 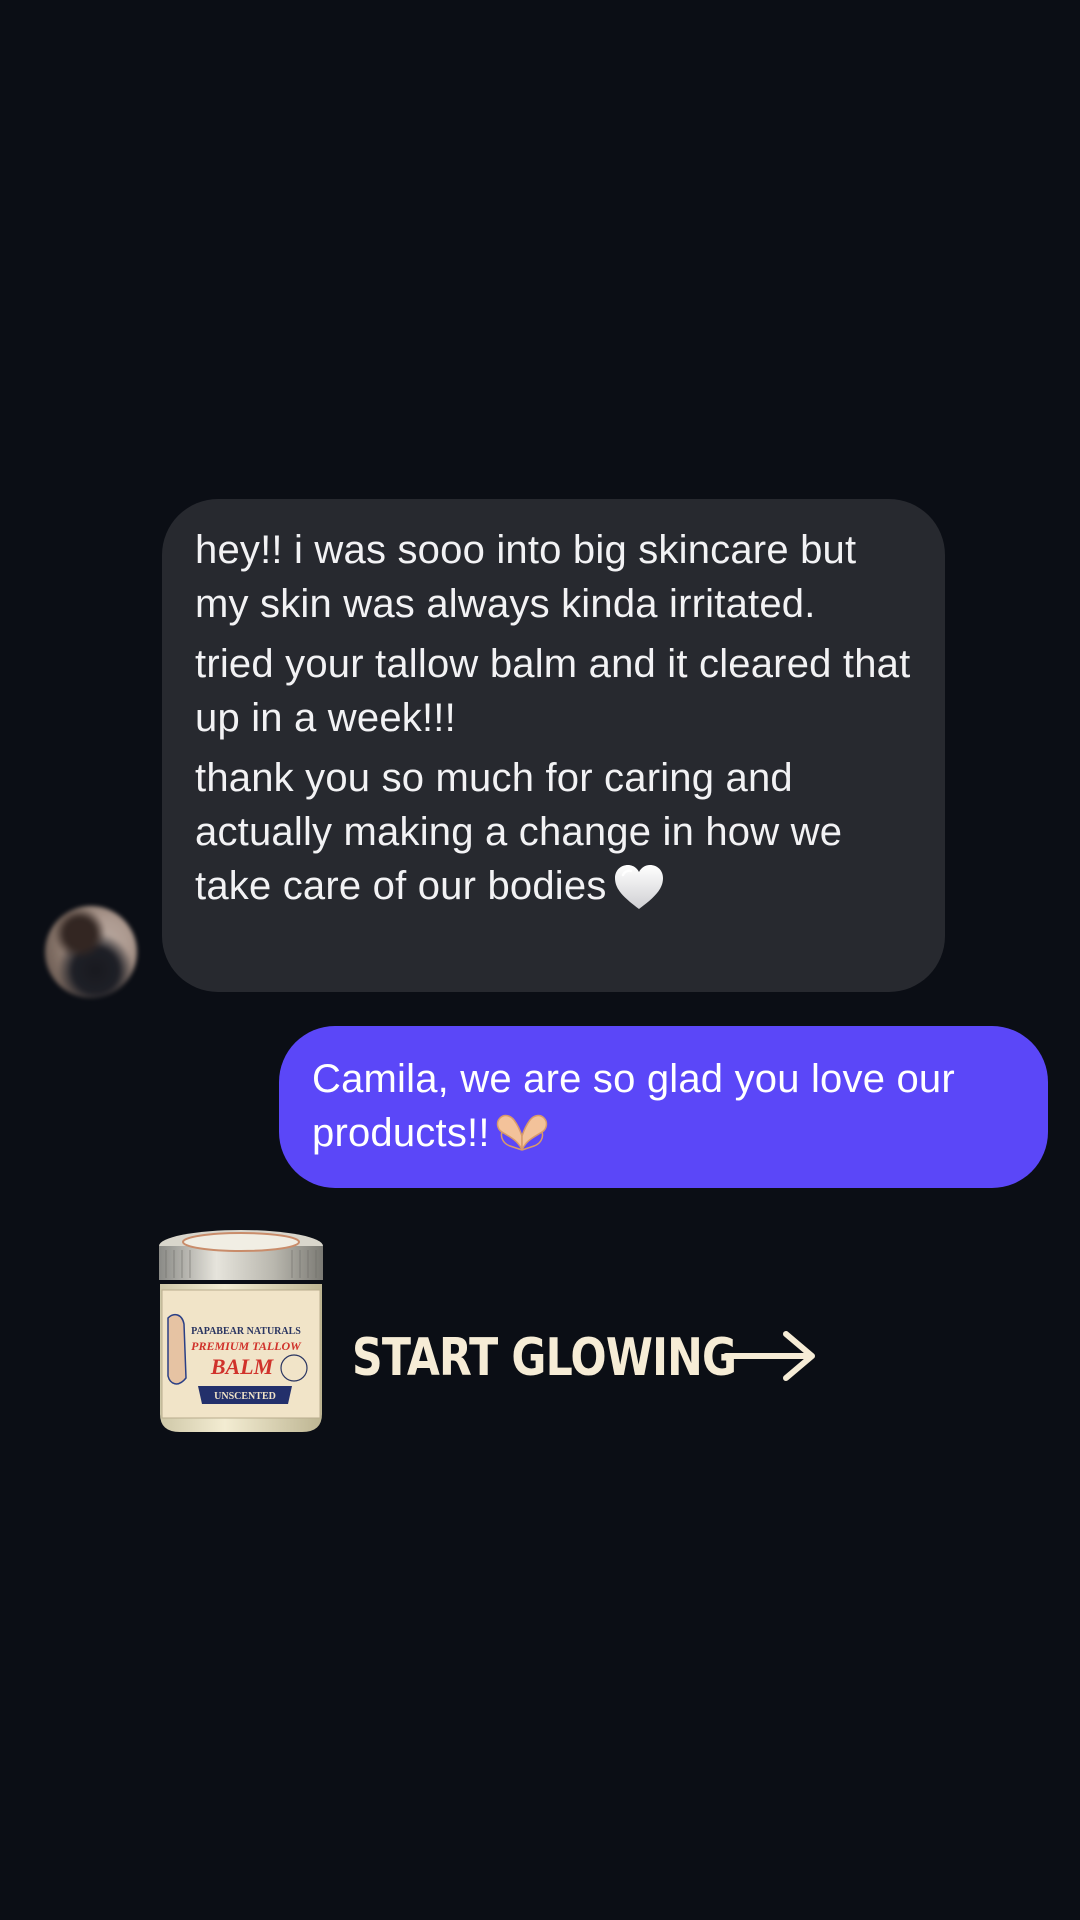 I want to click on heart-hands-icon, so click(x=521, y=1132).